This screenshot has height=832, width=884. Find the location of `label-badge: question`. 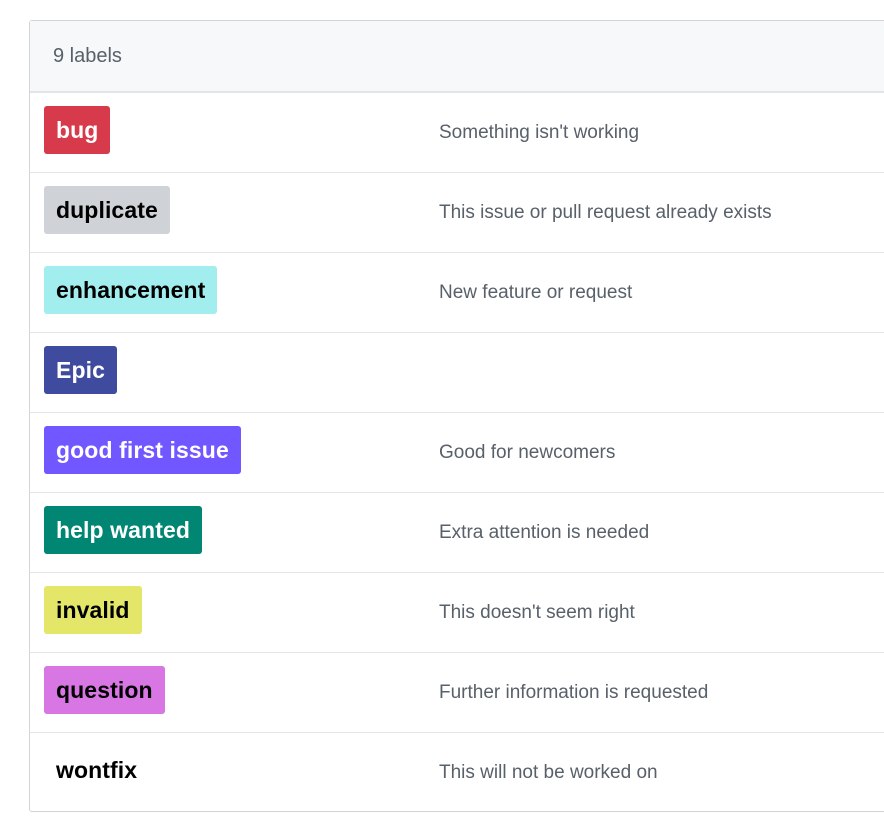

label-badge: question is located at coordinates (104, 690).